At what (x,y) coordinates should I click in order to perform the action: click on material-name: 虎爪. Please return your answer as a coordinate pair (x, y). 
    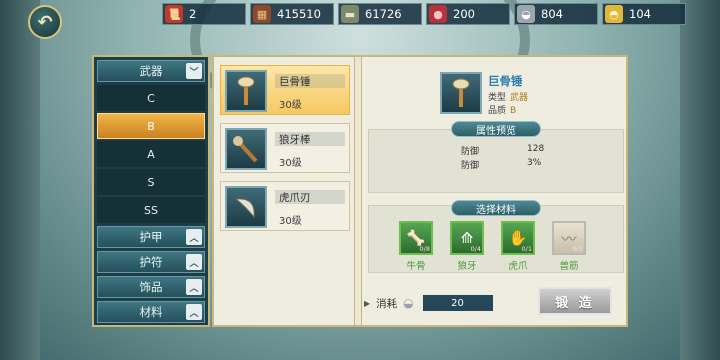
    Looking at the image, I should click on (518, 266).